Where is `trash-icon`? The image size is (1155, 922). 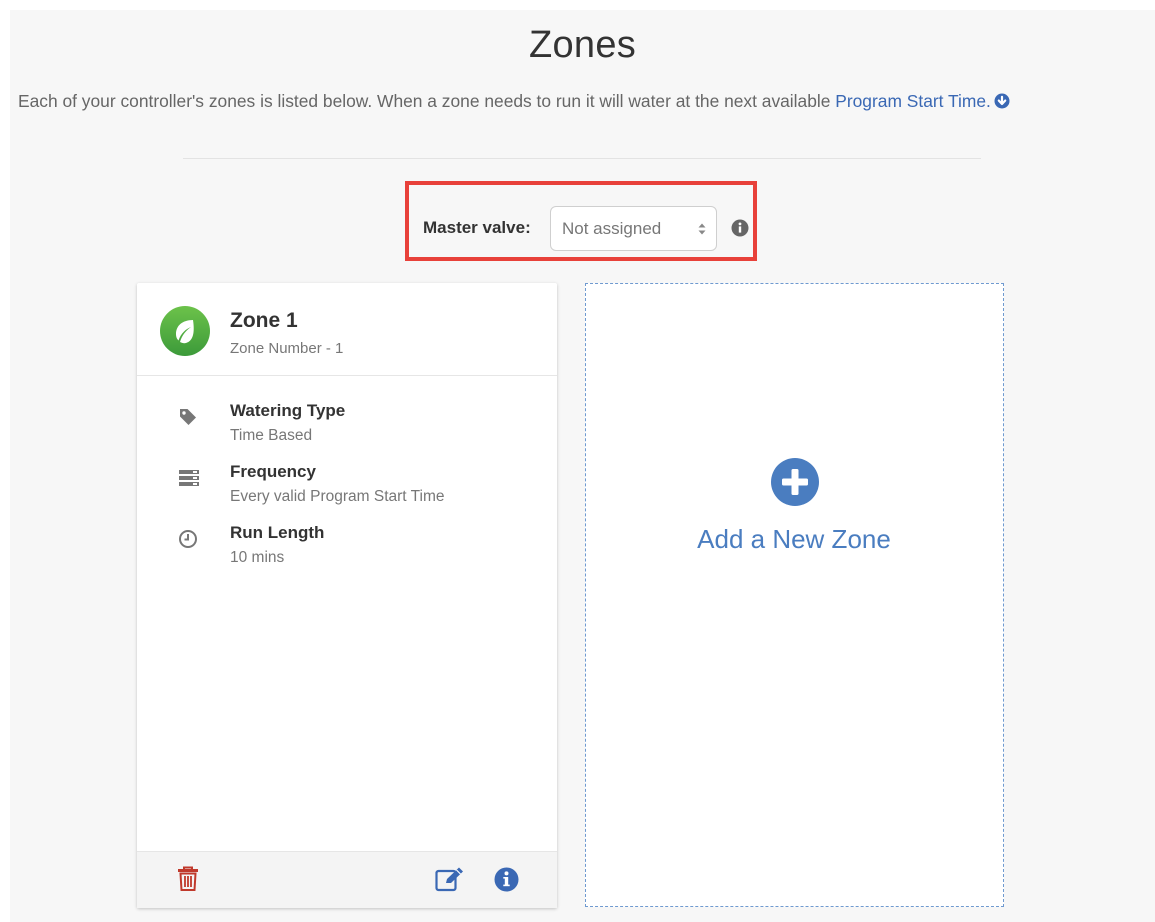 trash-icon is located at coordinates (188, 879).